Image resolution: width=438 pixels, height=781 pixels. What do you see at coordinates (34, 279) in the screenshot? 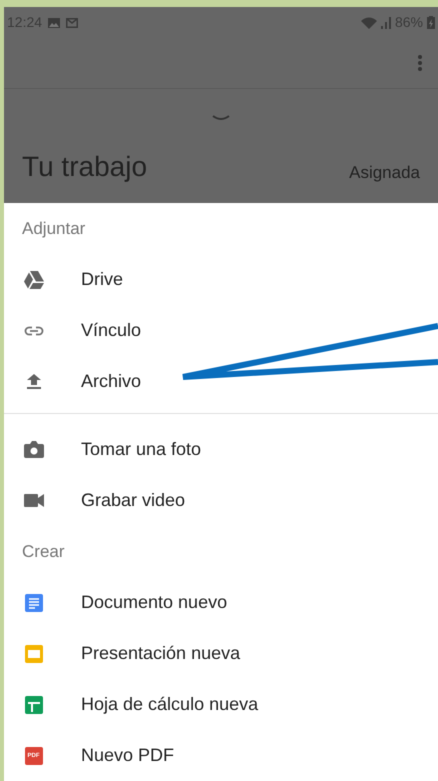
I see `triangle-icon` at bounding box center [34, 279].